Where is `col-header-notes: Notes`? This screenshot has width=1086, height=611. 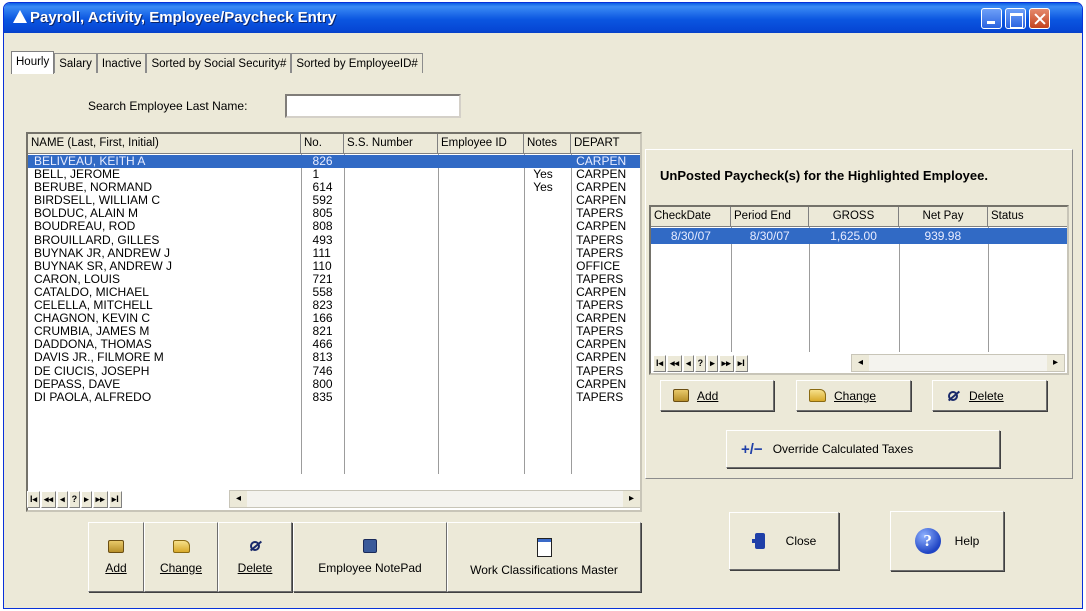 col-header-notes: Notes is located at coordinates (547, 144).